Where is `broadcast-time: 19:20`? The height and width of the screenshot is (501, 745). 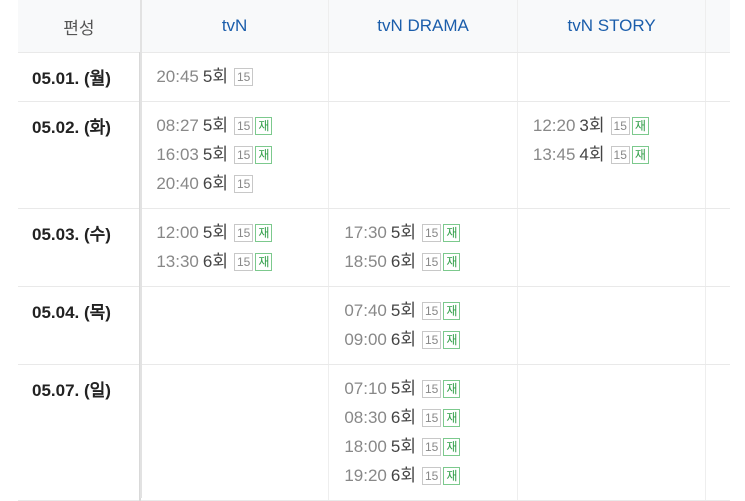
broadcast-time: 19:20 is located at coordinates (365, 475).